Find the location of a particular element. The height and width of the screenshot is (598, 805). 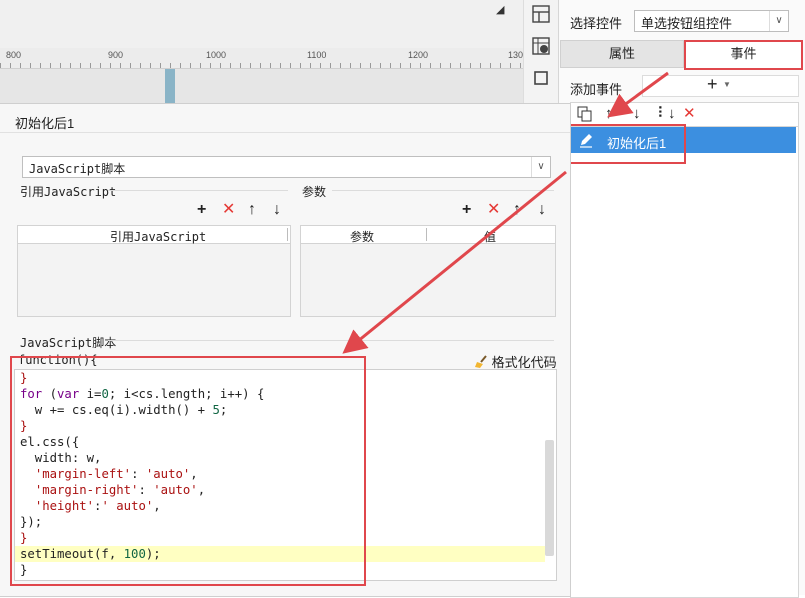

script-type-dropdown: JavaScript脚本 ∨ is located at coordinates (286, 167).